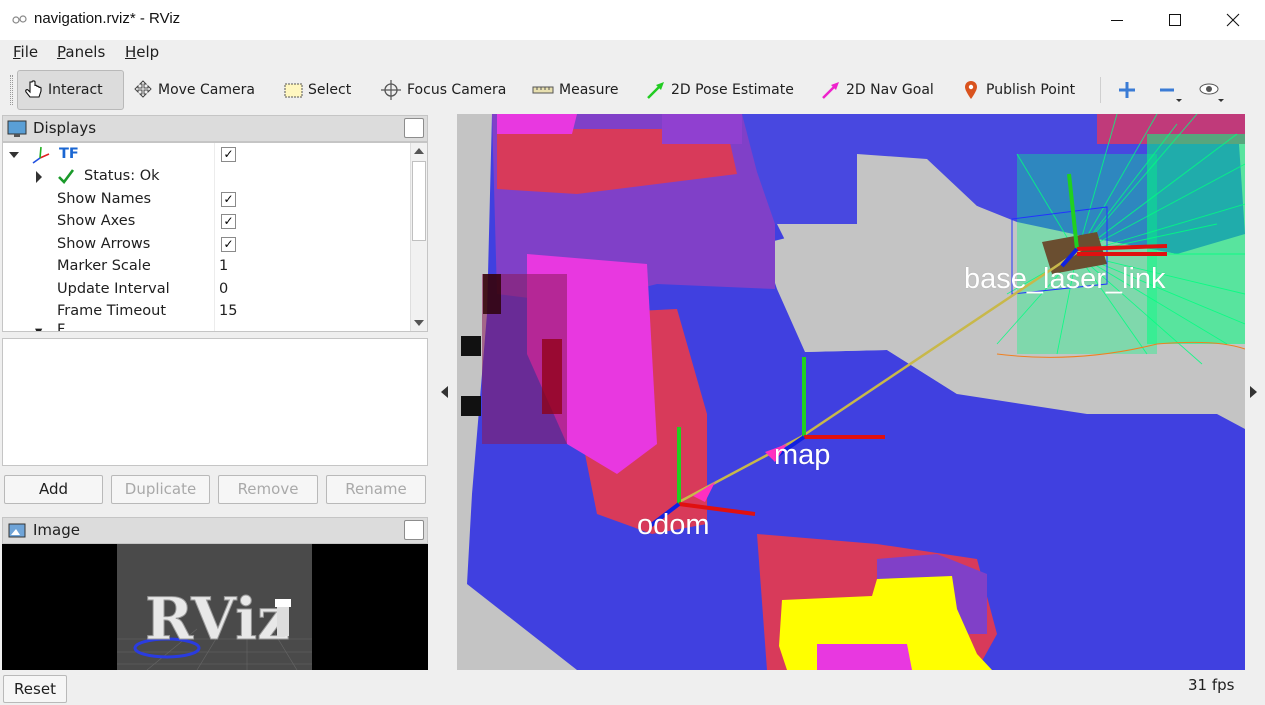  What do you see at coordinates (207, 222) in the screenshot?
I see `tree-row-show-axes: Show Axes ✓` at bounding box center [207, 222].